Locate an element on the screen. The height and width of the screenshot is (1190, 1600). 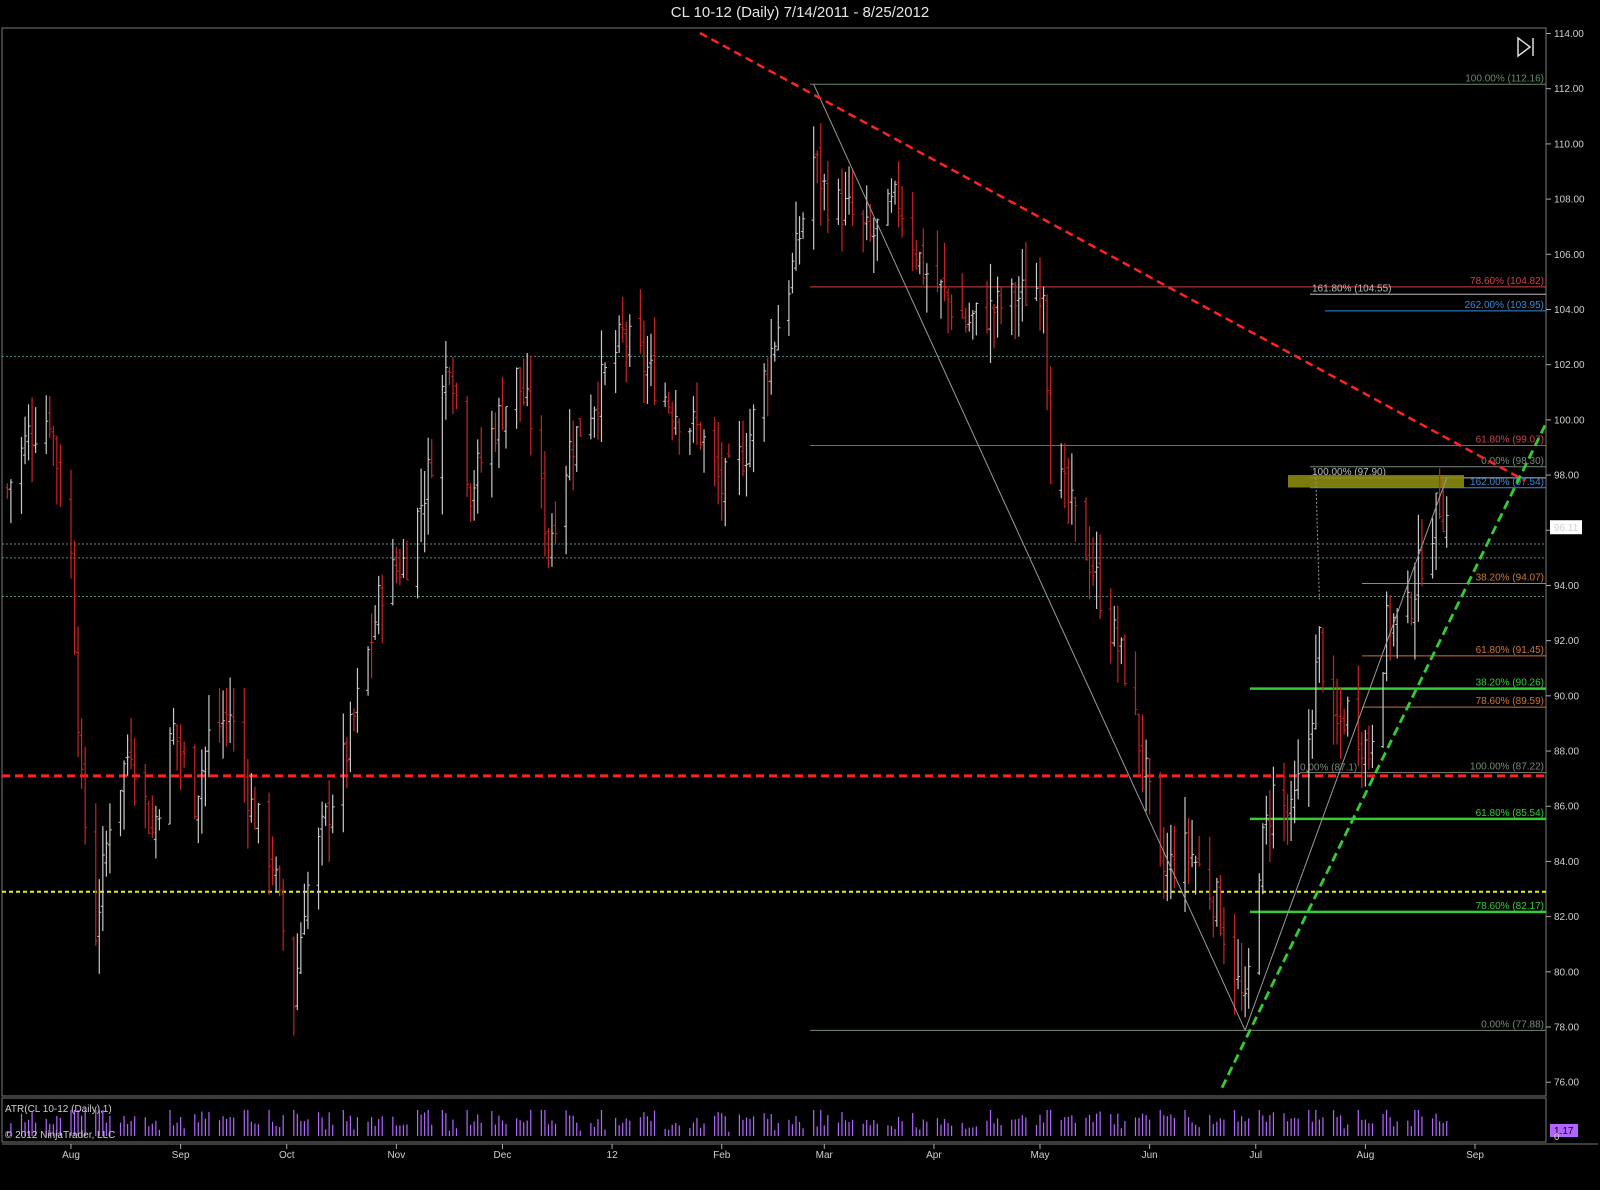
x-tick-label: Feb is located at coordinates (722, 1155).